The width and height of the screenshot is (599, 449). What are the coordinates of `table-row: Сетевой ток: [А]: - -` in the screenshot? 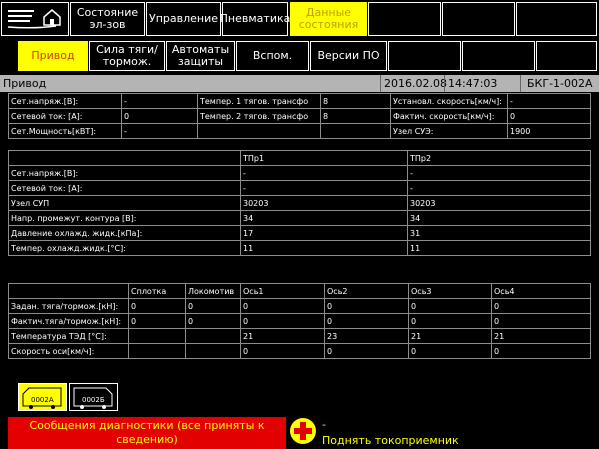 It's located at (299, 188).